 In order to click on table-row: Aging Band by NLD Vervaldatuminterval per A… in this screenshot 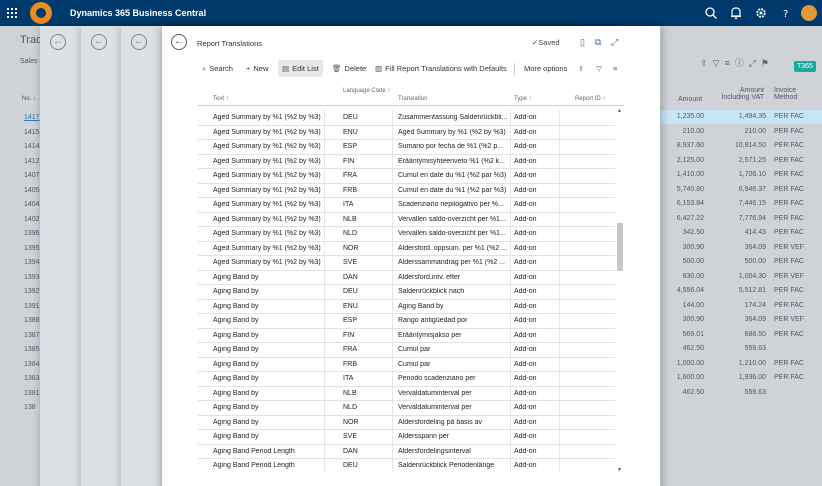, I will do `click(406, 408)`.